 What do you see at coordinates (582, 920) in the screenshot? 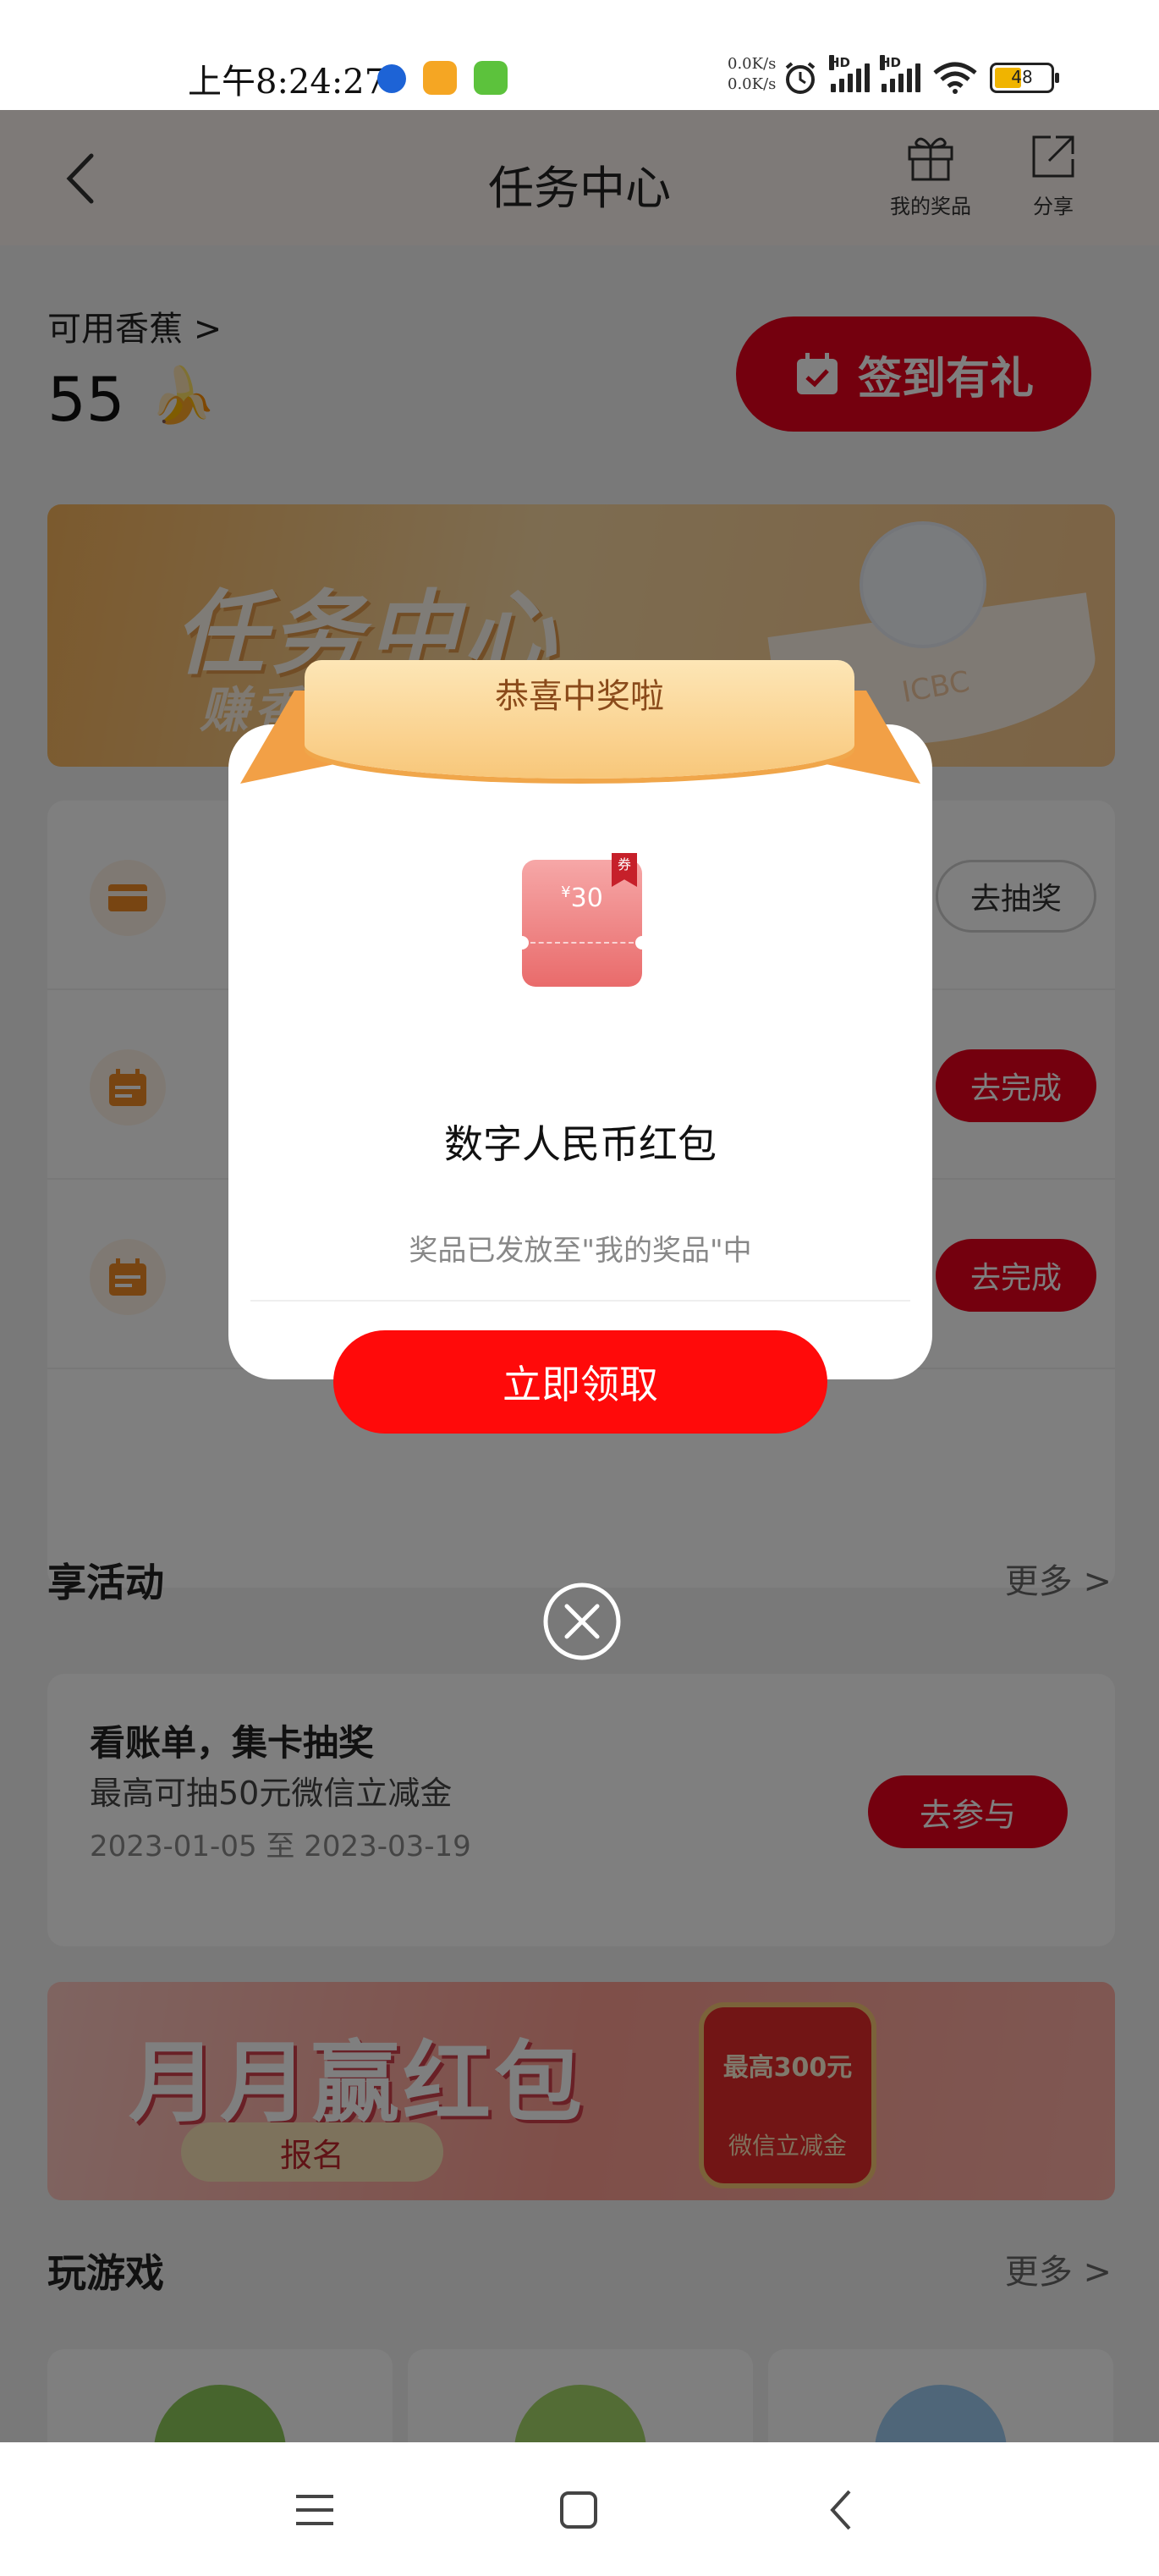
I see `coupon-icon: 券 ¥30` at bounding box center [582, 920].